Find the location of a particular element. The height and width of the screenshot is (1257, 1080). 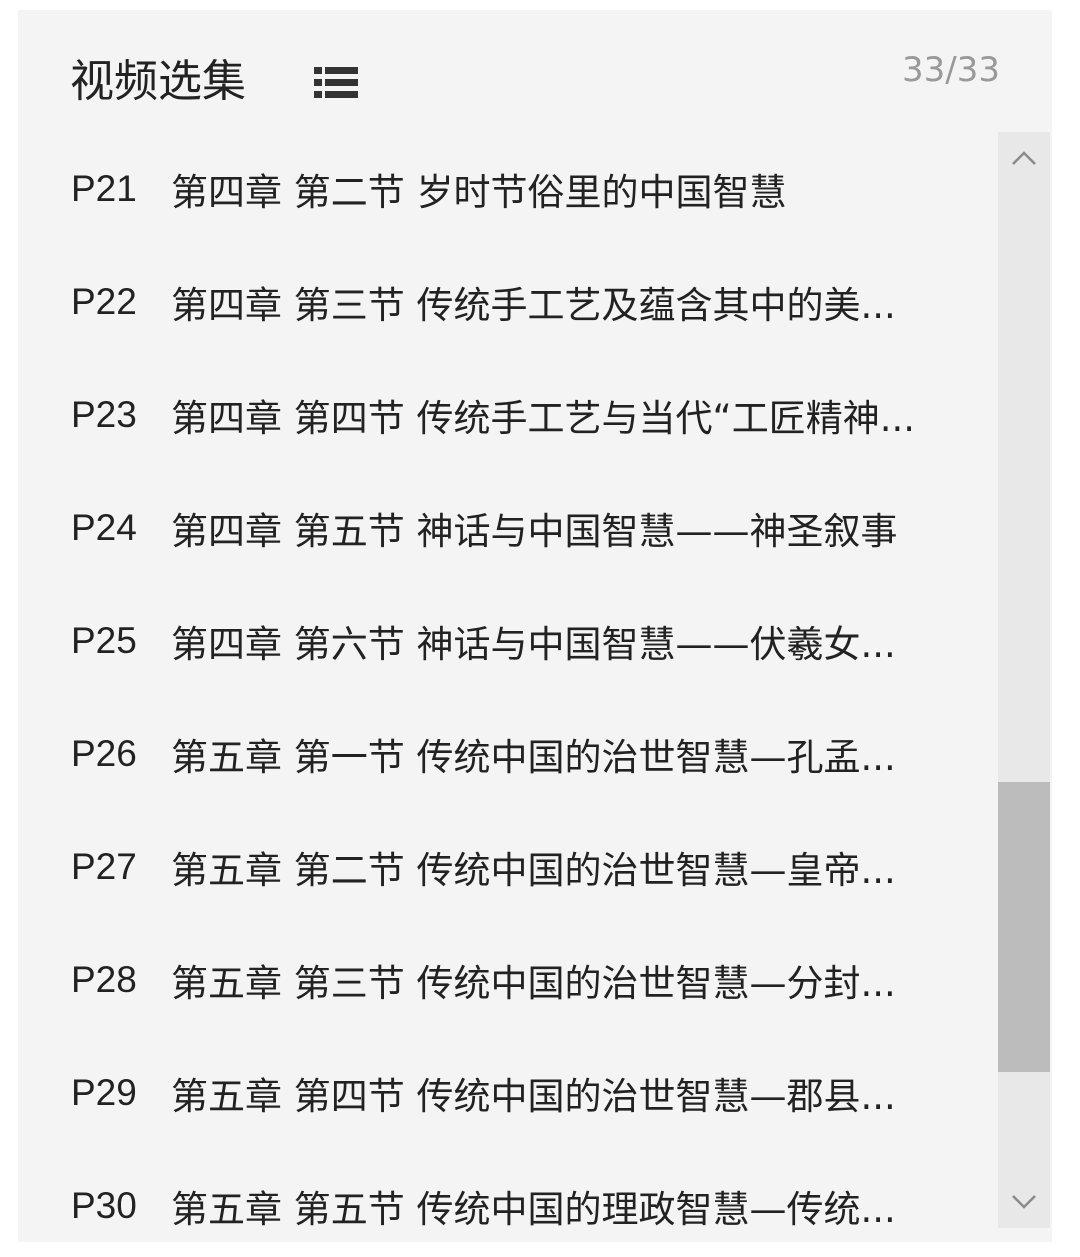

chevron-up-icon is located at coordinates (1024, 158).